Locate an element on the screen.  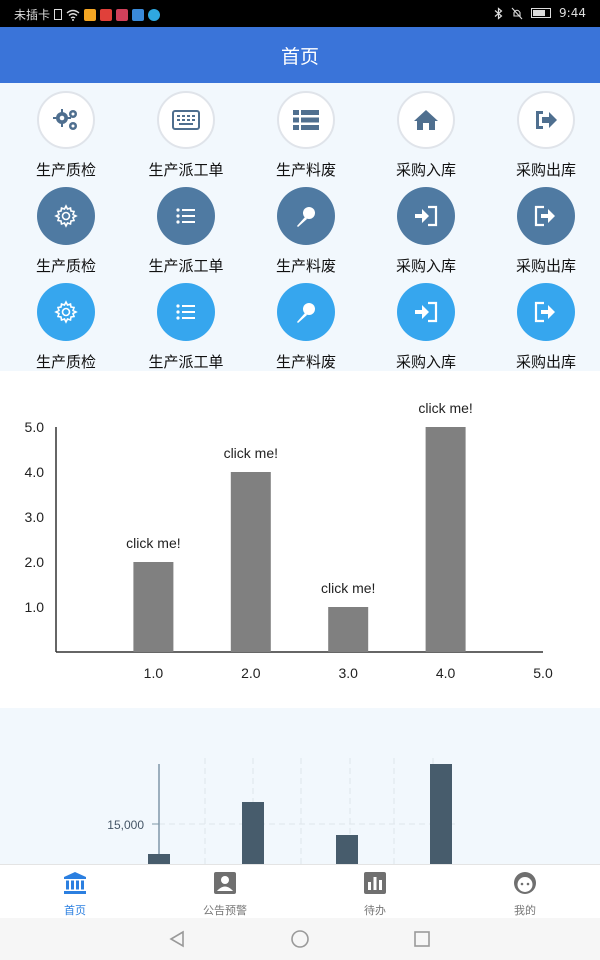
home-icon is located at coordinates (426, 120).